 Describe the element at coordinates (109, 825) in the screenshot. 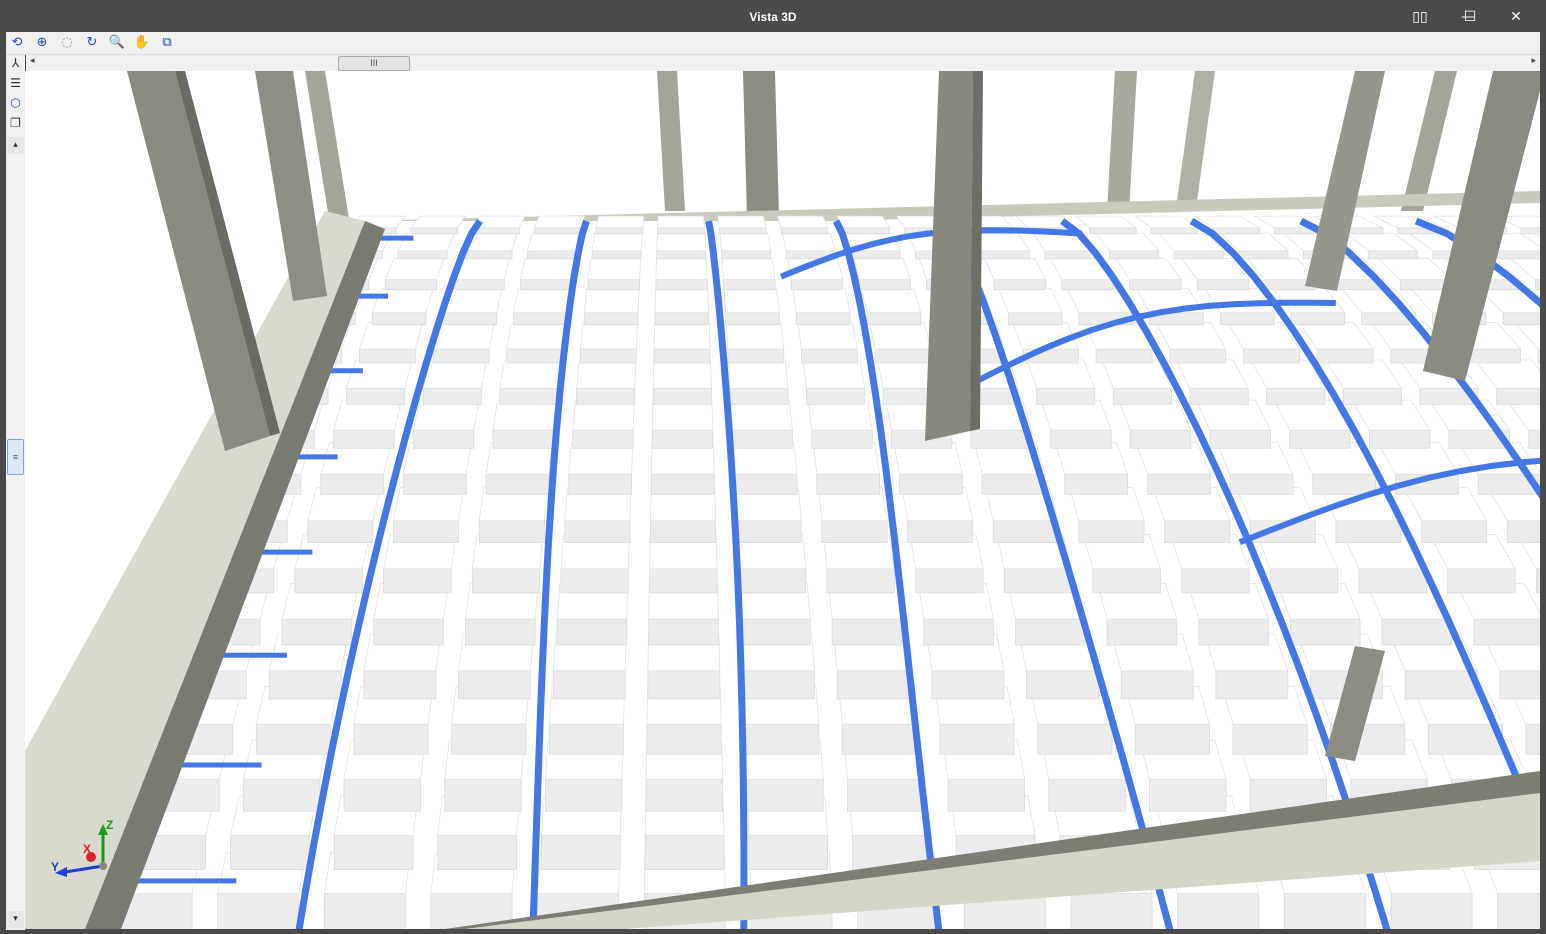

I see `axis-z-label: Z` at that location.